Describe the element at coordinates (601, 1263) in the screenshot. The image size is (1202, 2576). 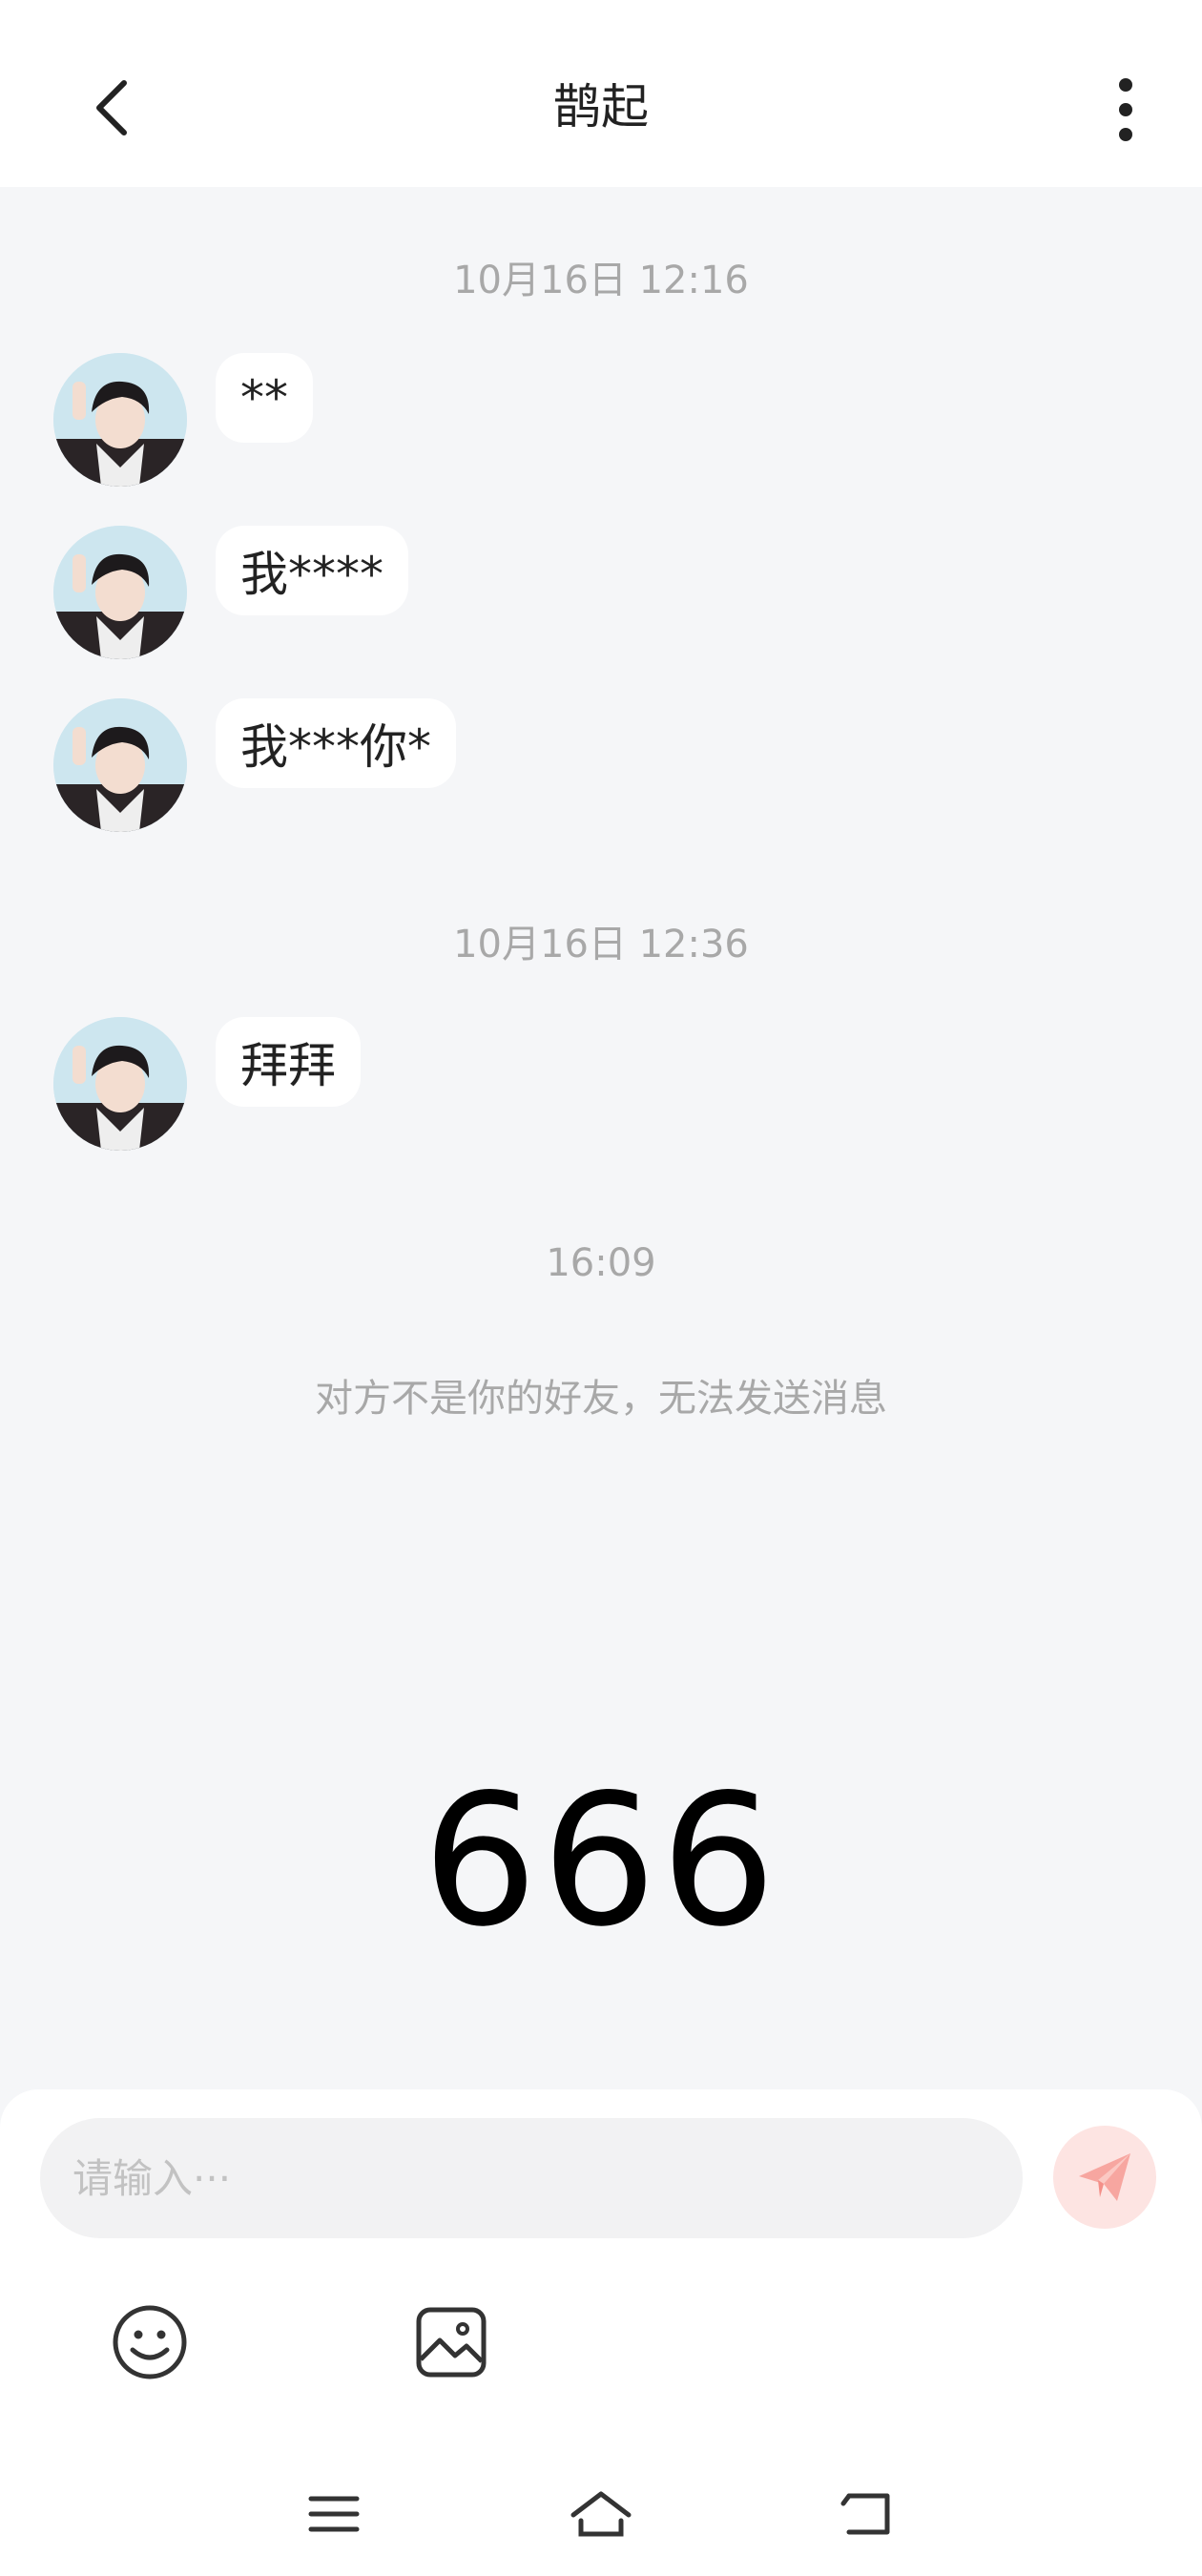
I see `timestamp: 16:09` at that location.